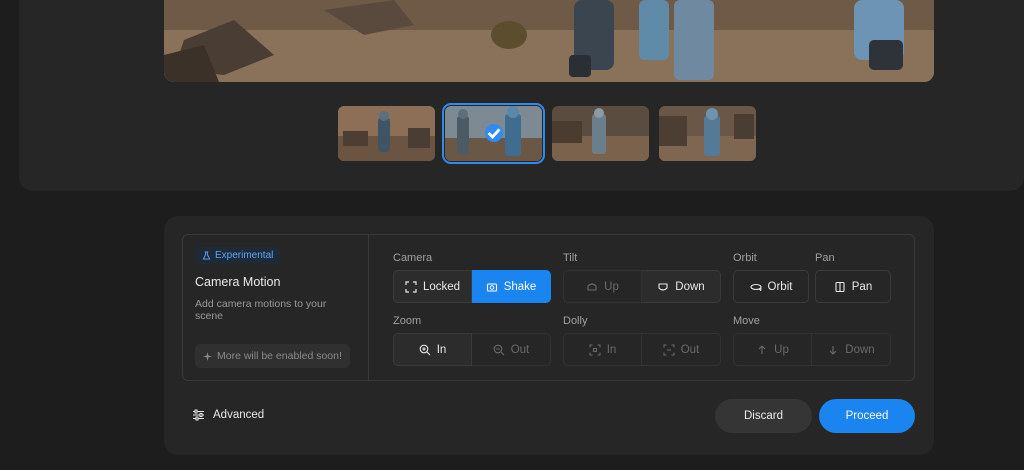 The height and width of the screenshot is (470, 1024). Describe the element at coordinates (595, 349) in the screenshot. I see `dolly-in-icon` at that location.